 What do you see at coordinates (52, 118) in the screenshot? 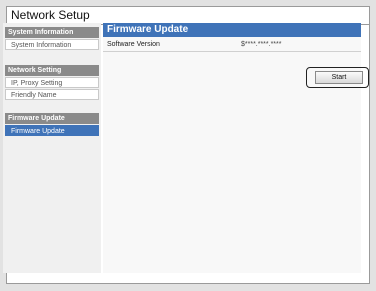
I see `sidebar-section-firmware-update: Firmware Update` at bounding box center [52, 118].